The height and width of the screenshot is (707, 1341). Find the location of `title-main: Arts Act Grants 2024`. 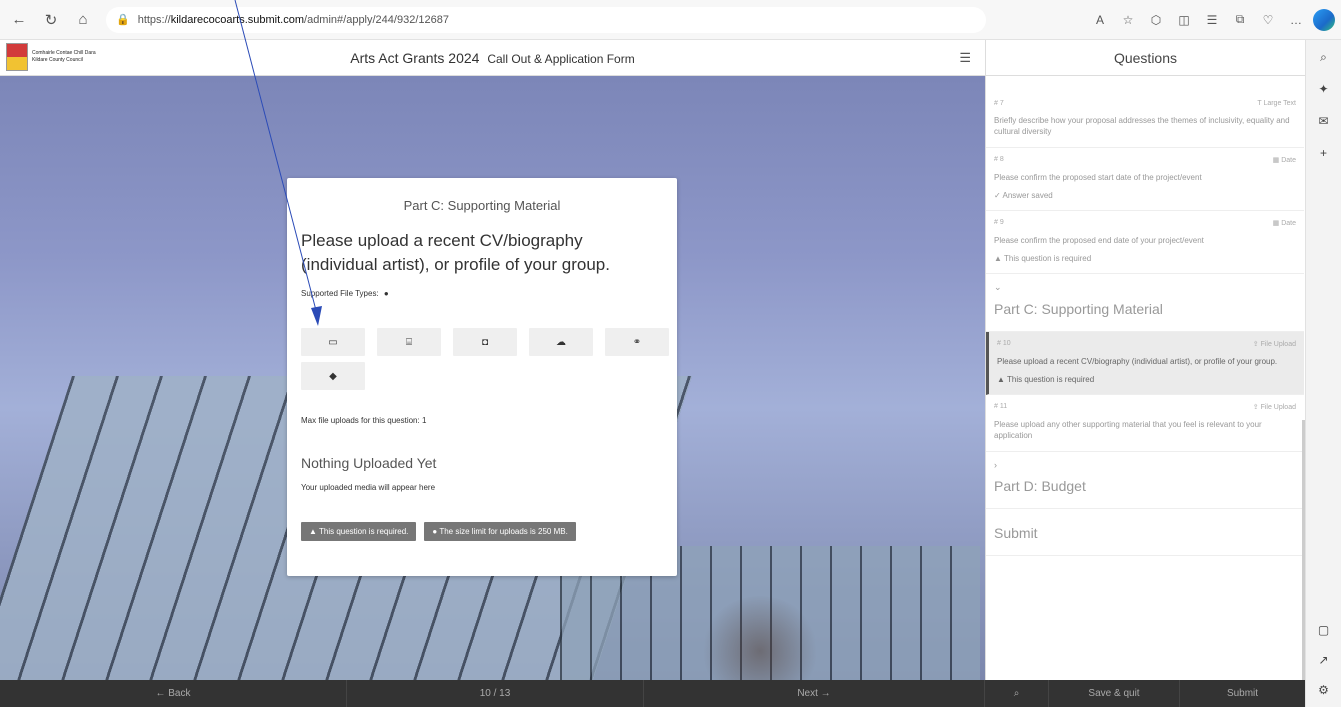

title-main: Arts Act Grants 2024 is located at coordinates (415, 58).